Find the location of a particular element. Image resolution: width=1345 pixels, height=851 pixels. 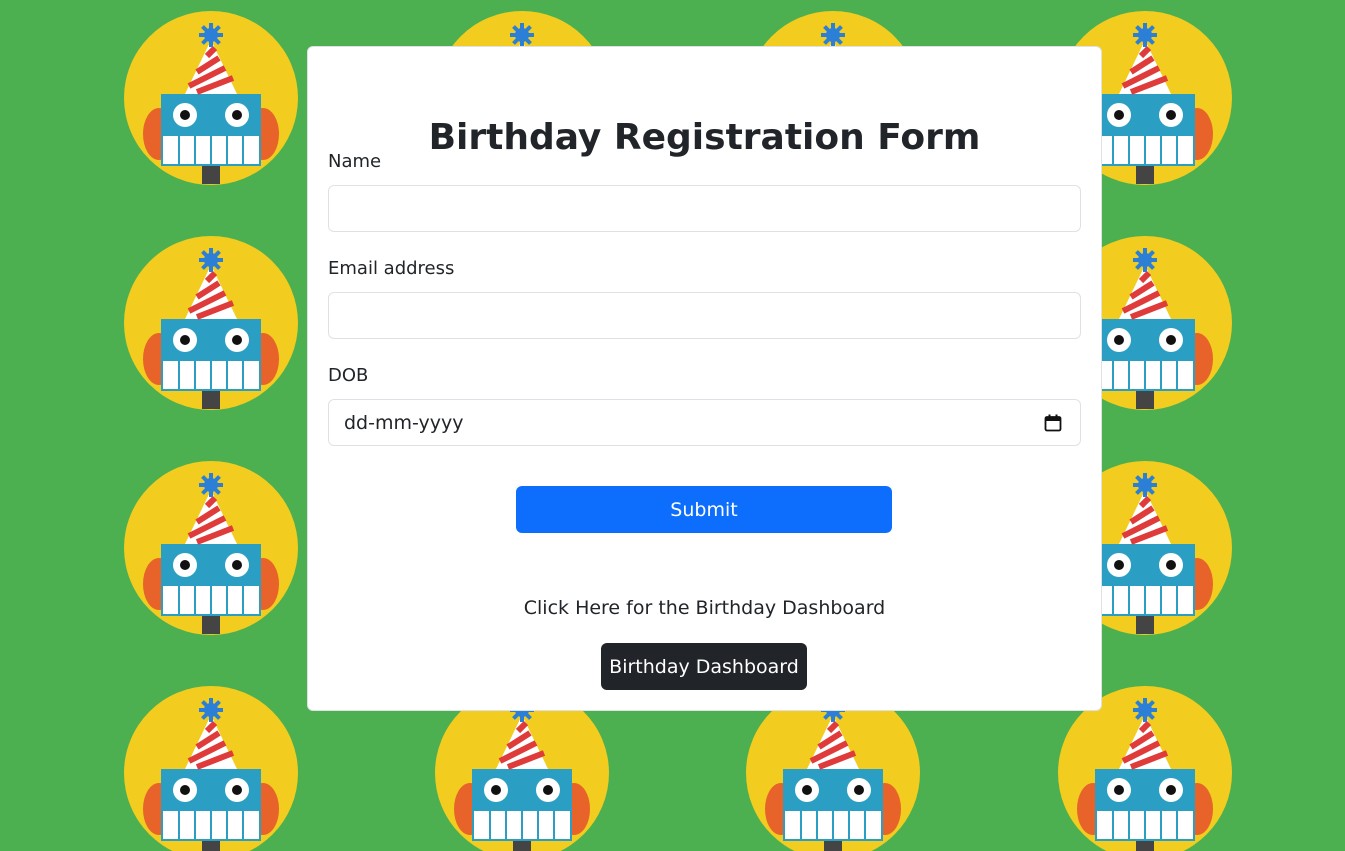

page-title: Birthday Registration Form is located at coordinates (704, 137).